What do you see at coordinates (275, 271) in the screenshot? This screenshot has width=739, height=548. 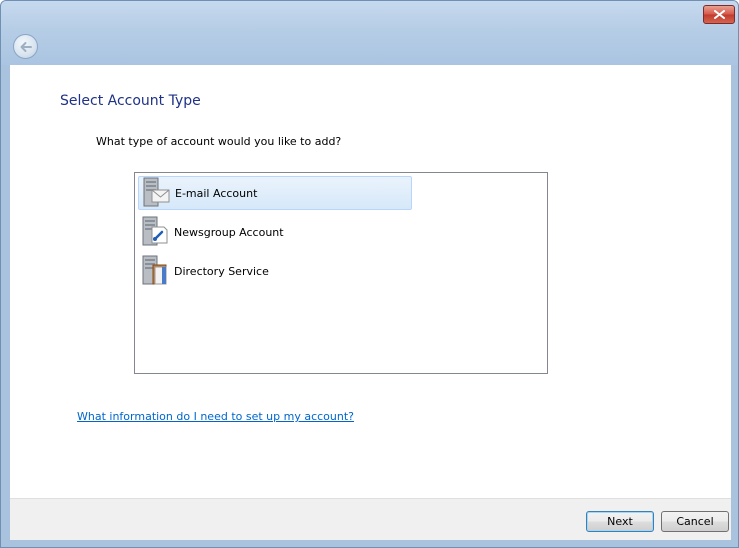 I see `list-item-directory-service: Directory Service` at bounding box center [275, 271].